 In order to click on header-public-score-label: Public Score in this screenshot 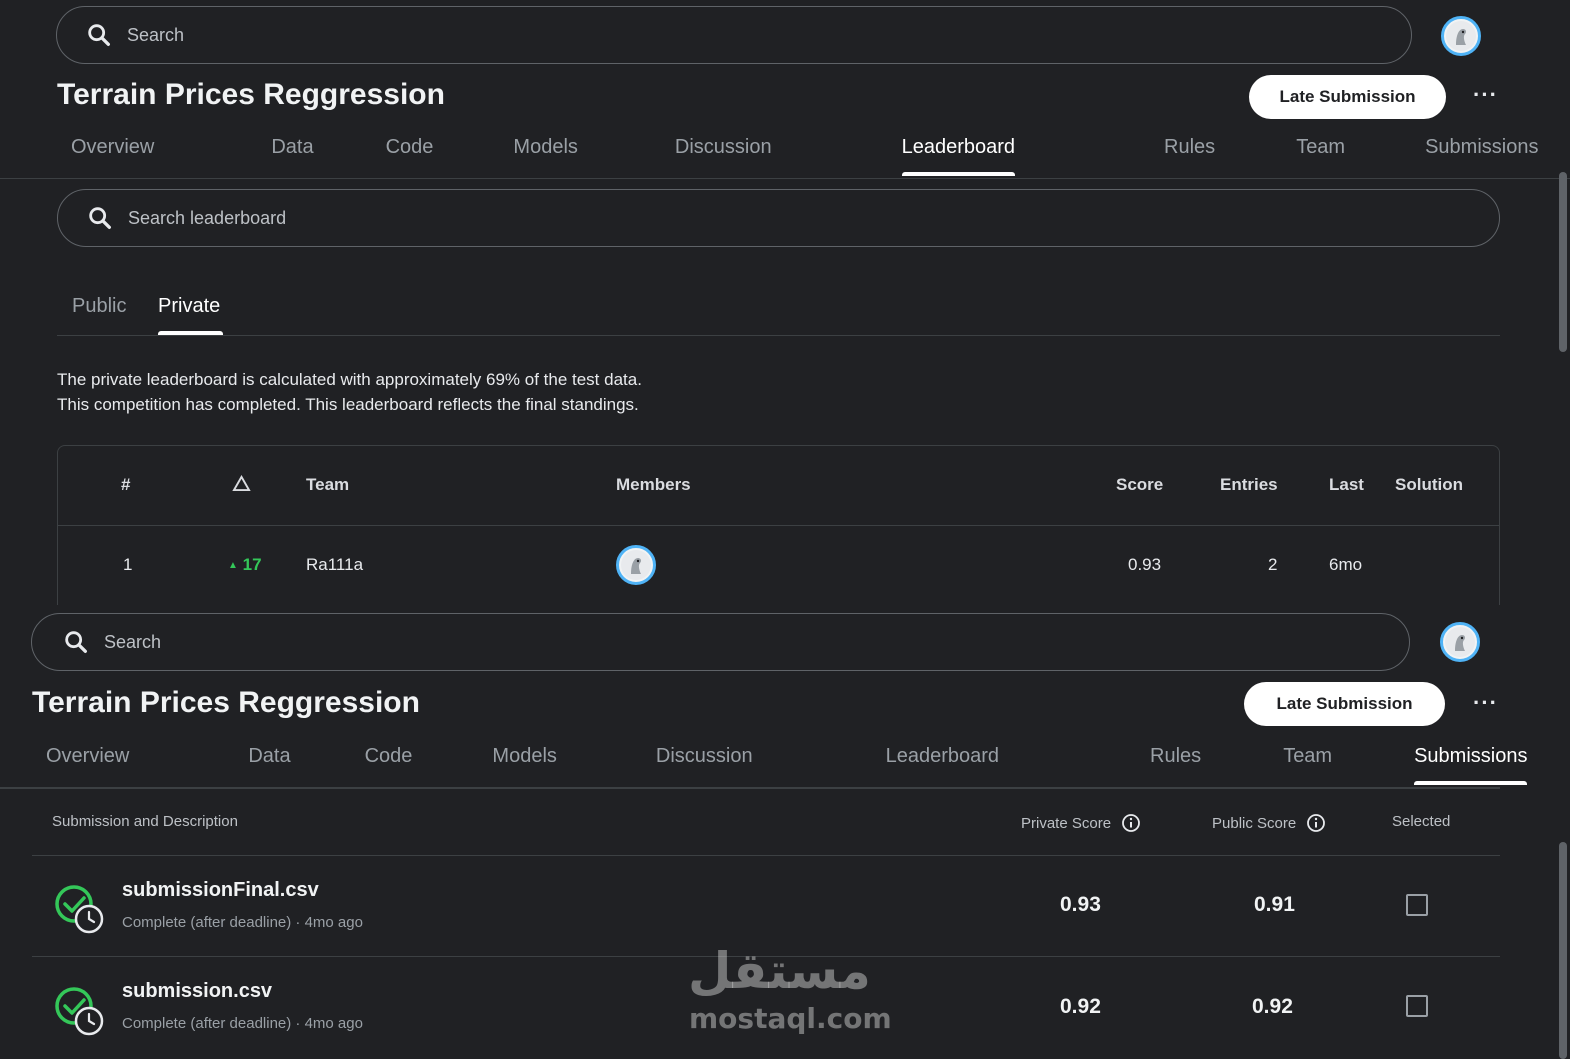, I will do `click(1254, 823)`.